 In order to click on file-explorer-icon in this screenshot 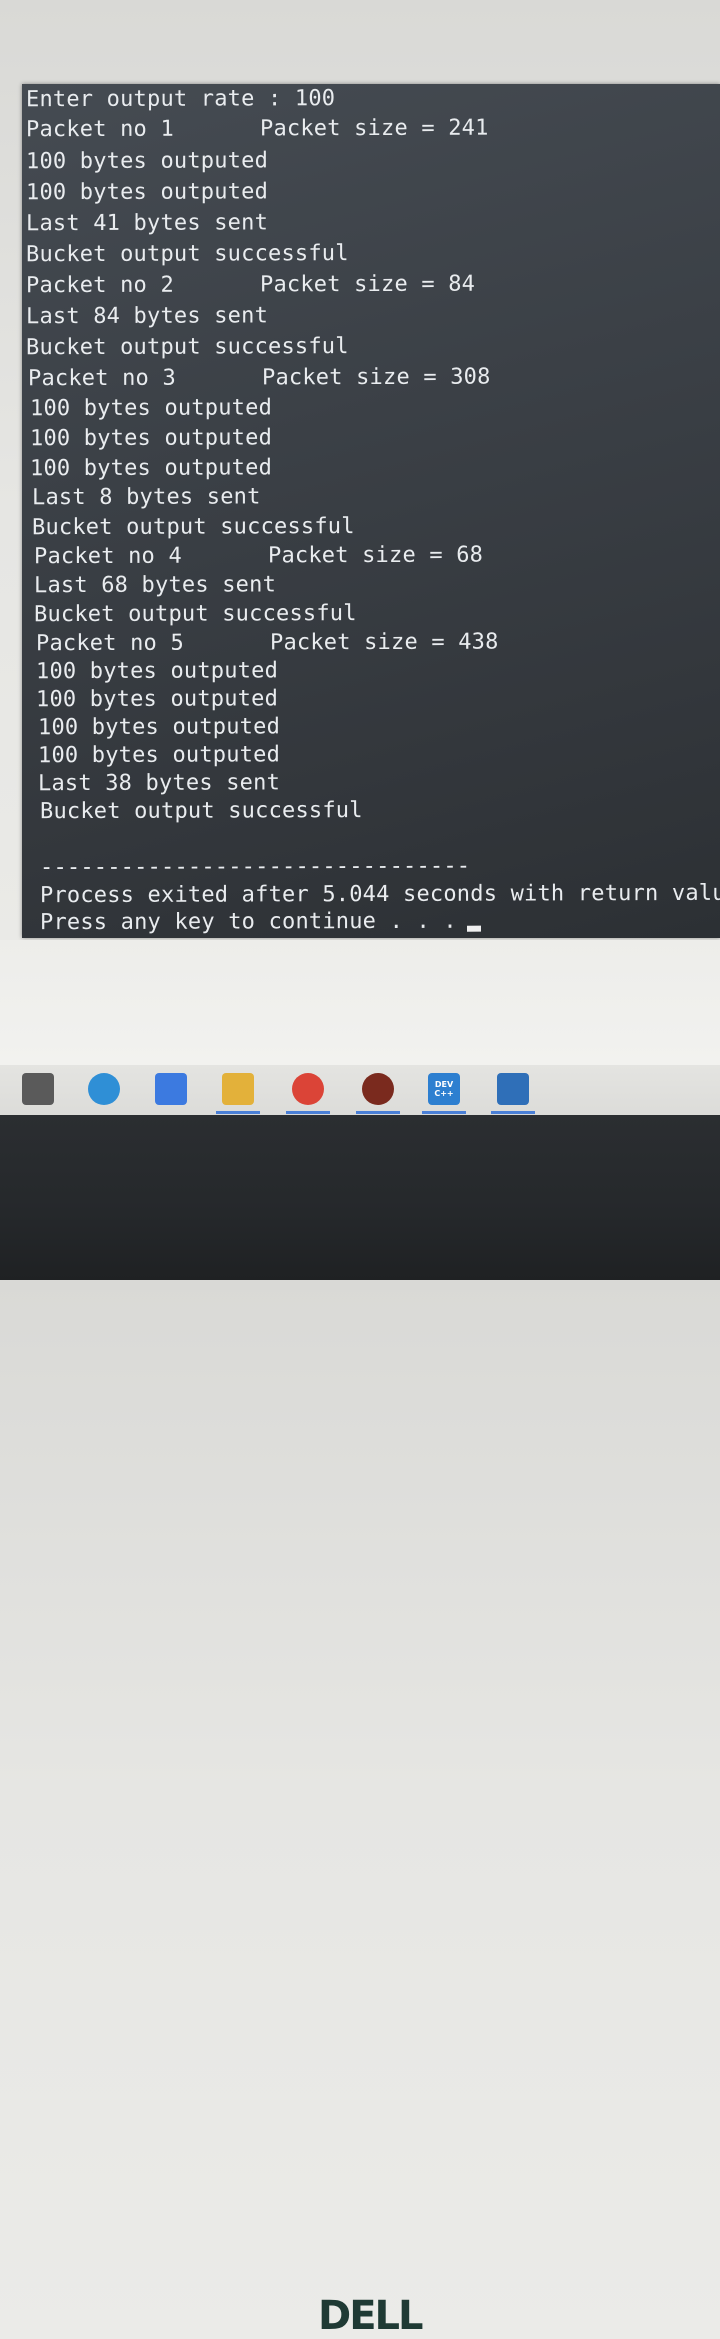, I will do `click(238, 1089)`.